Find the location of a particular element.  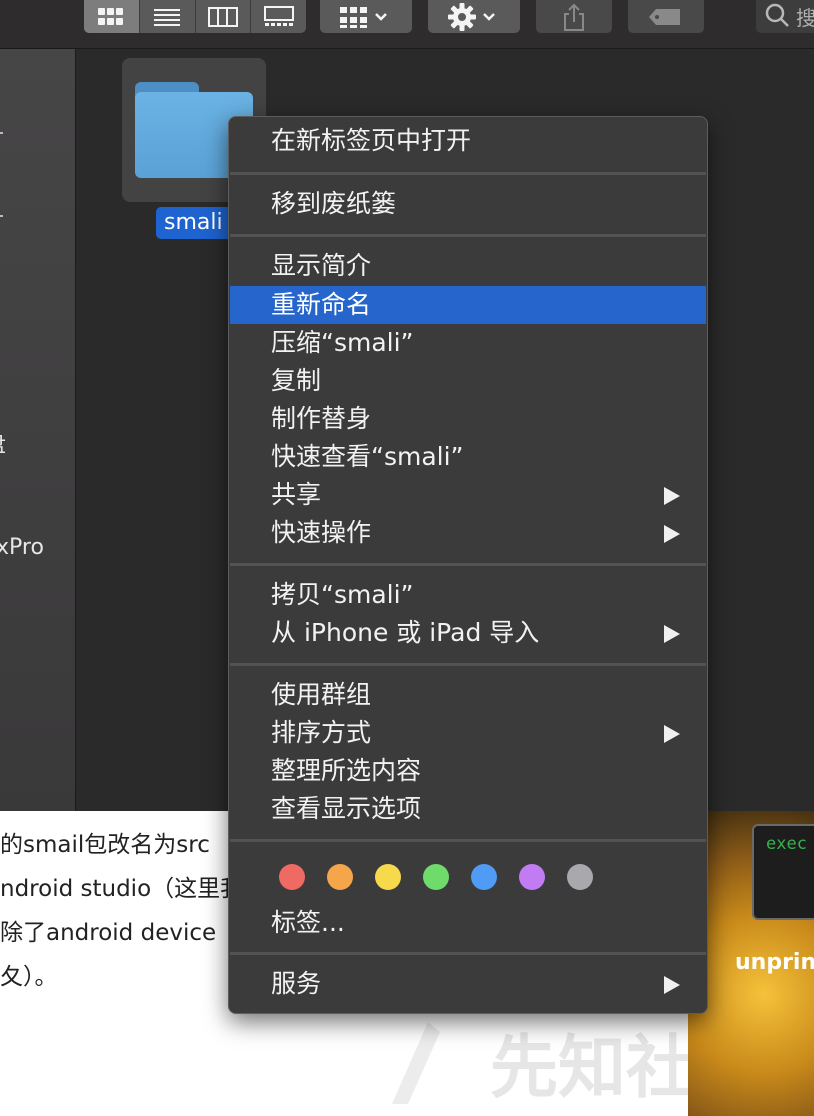

action-menu-button is located at coordinates (474, 16).